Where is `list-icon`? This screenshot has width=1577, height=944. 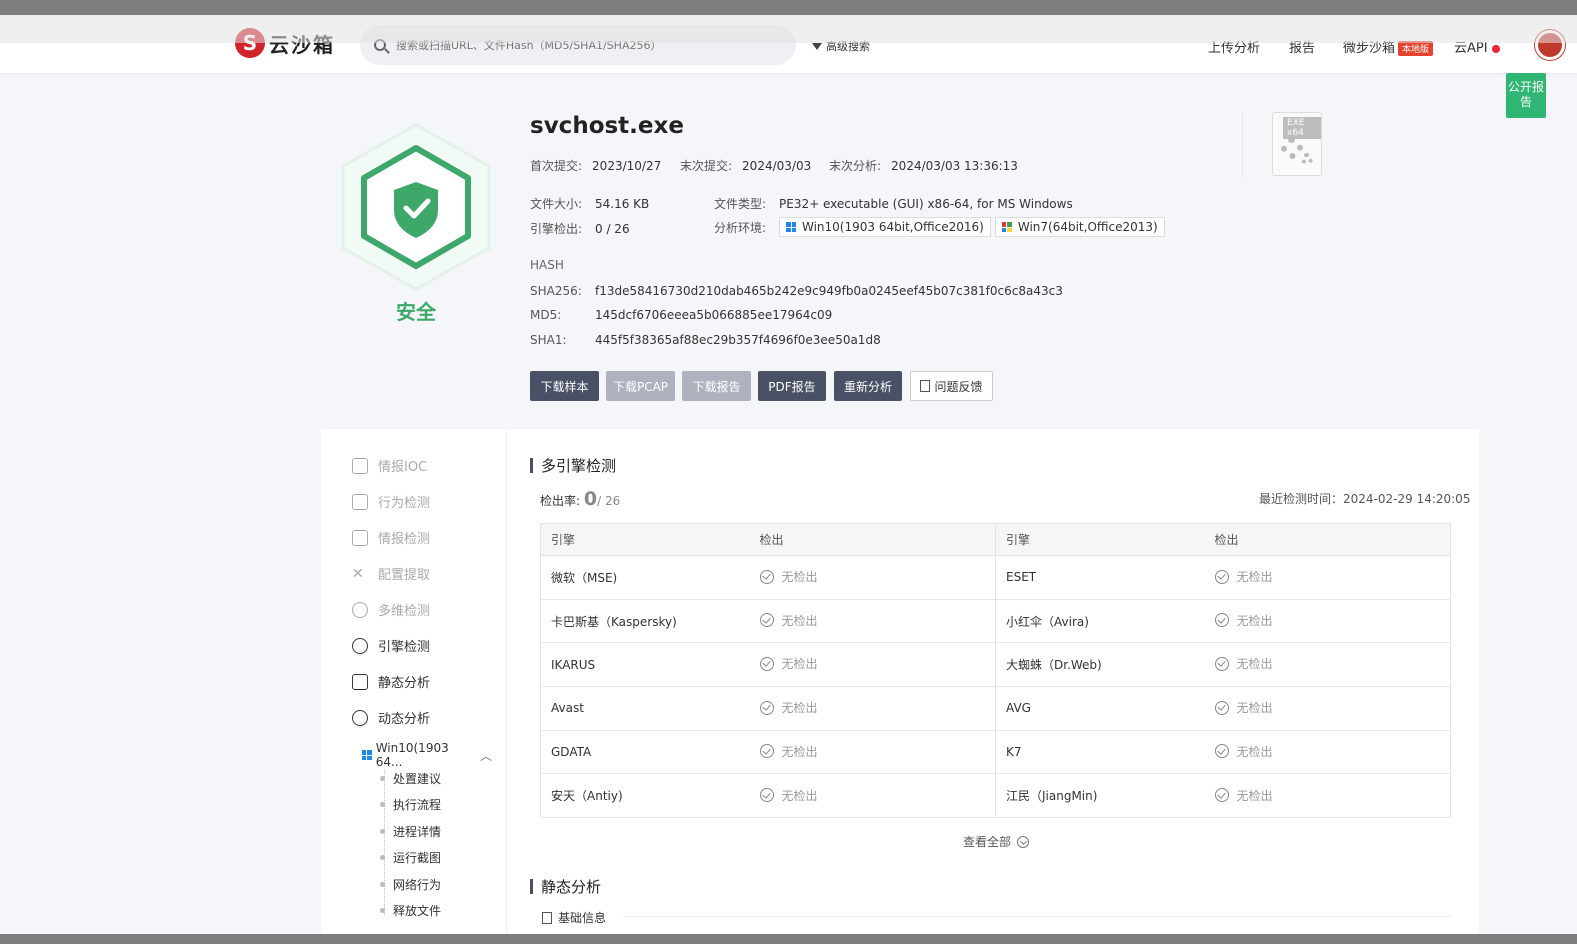
list-icon is located at coordinates (360, 681).